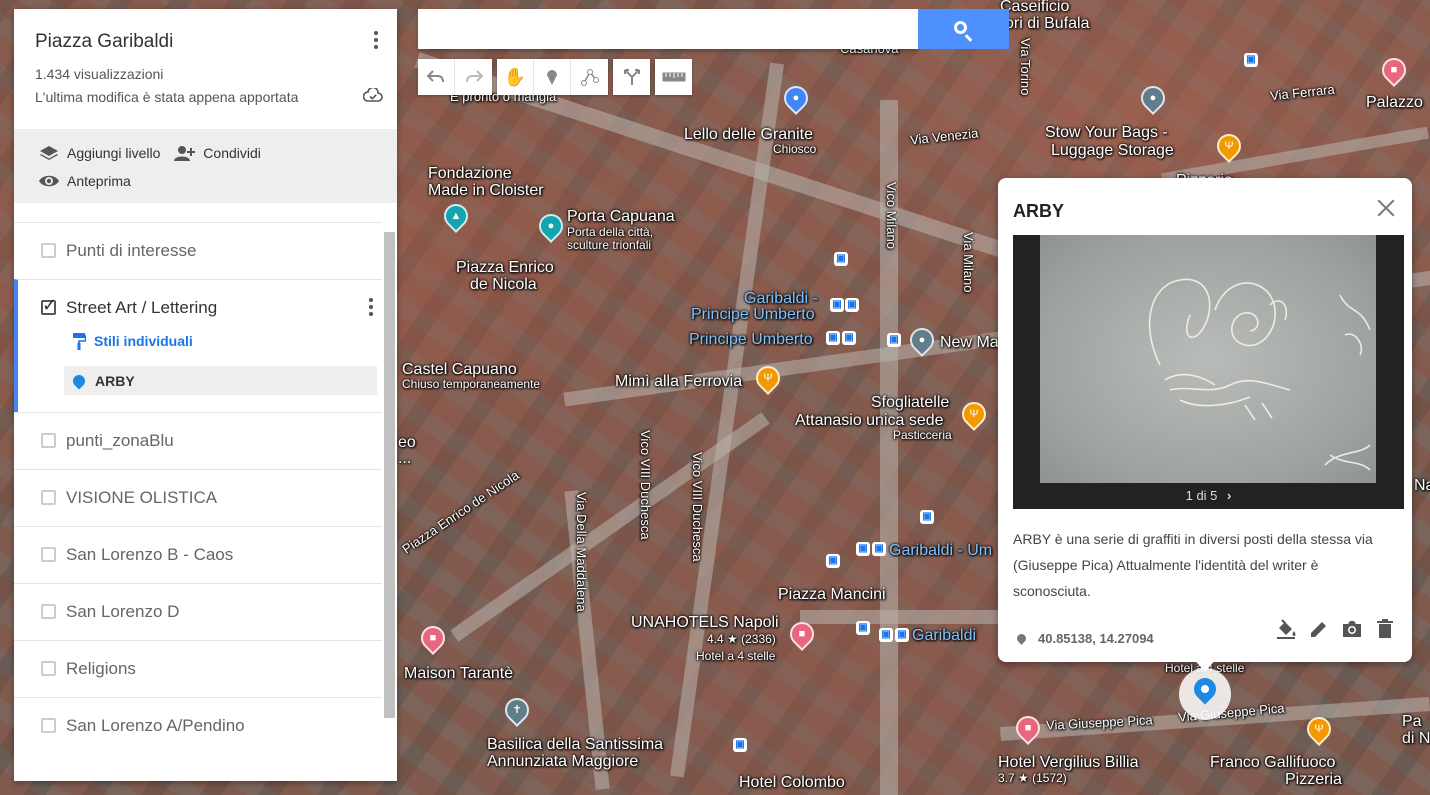 This screenshot has height=795, width=1430. I want to click on measure-button, so click(673, 77).